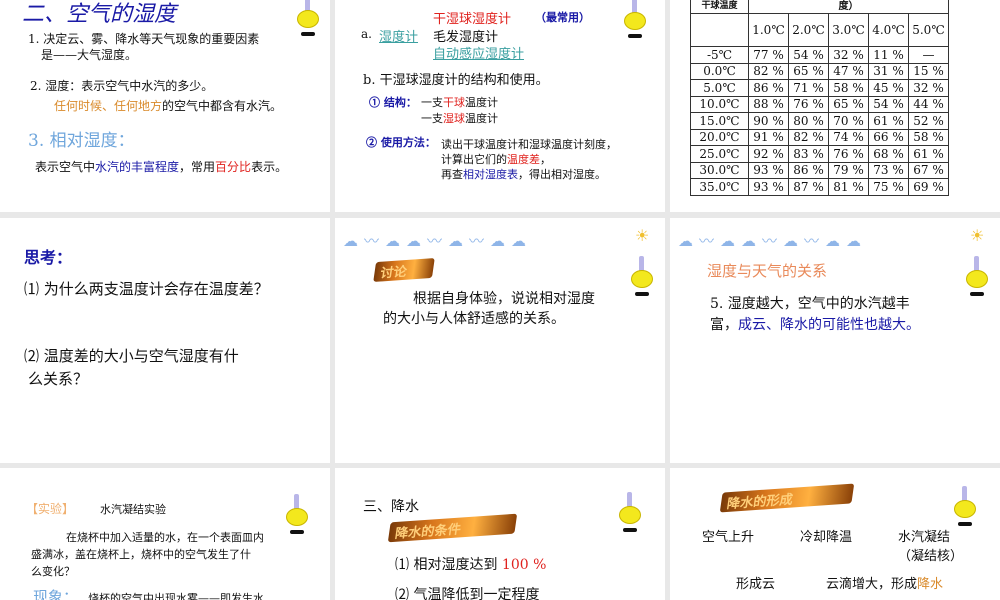 The height and width of the screenshot is (600, 1000). I want to click on table-cell: 54 %, so click(808, 55).